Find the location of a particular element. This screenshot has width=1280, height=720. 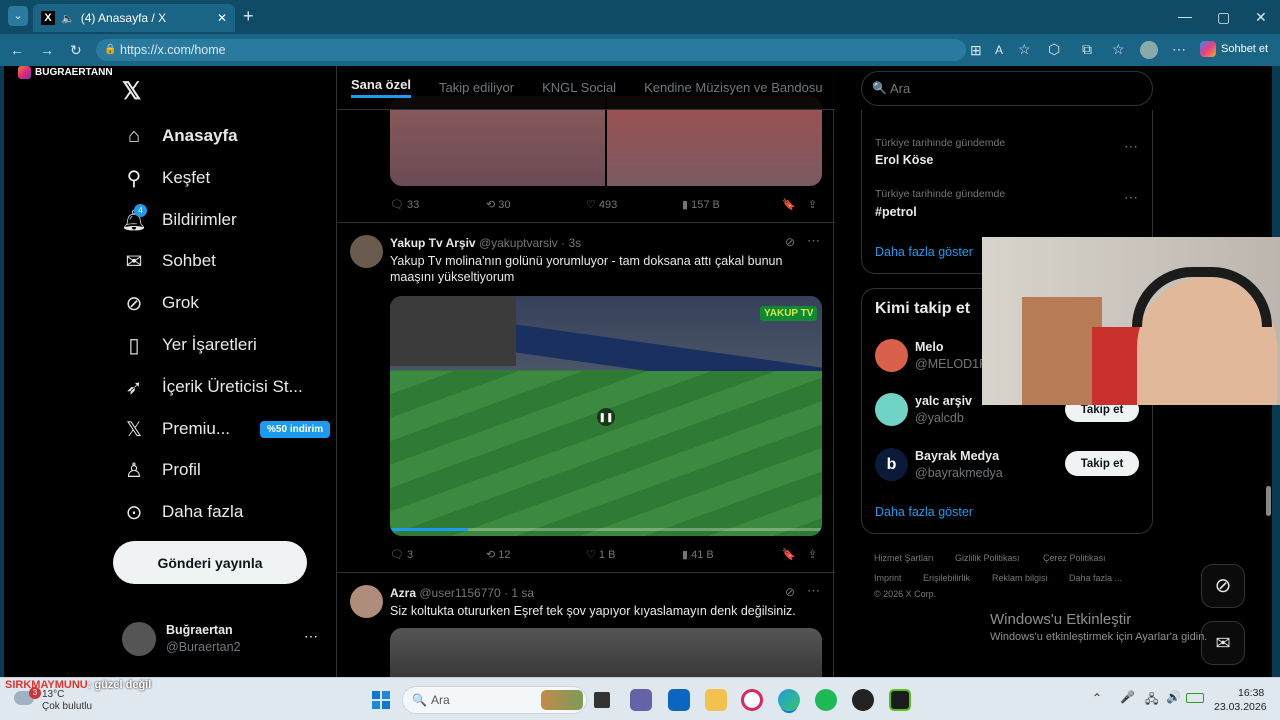

start-icon is located at coordinates (381, 700).